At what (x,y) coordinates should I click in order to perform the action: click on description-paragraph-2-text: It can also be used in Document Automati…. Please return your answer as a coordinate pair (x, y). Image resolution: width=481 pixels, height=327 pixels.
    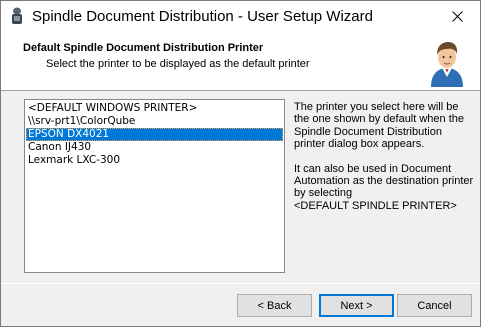
    Looking at the image, I should click on (384, 181).